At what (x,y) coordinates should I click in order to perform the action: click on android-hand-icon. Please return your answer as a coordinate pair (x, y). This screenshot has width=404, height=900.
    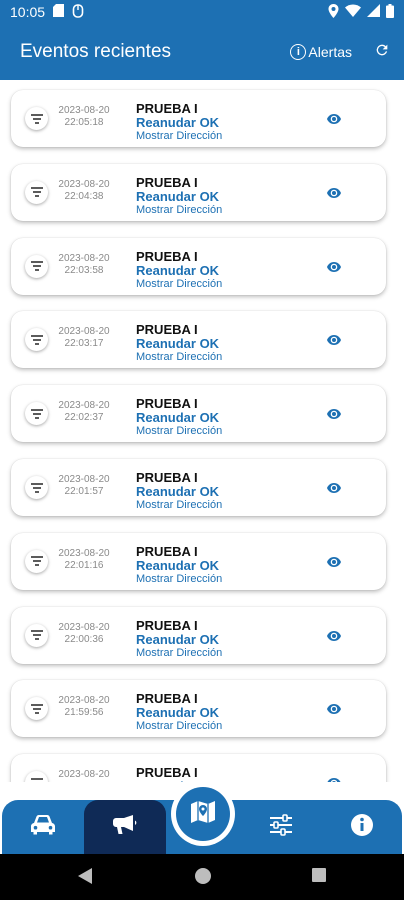
    Looking at the image, I should click on (78, 12).